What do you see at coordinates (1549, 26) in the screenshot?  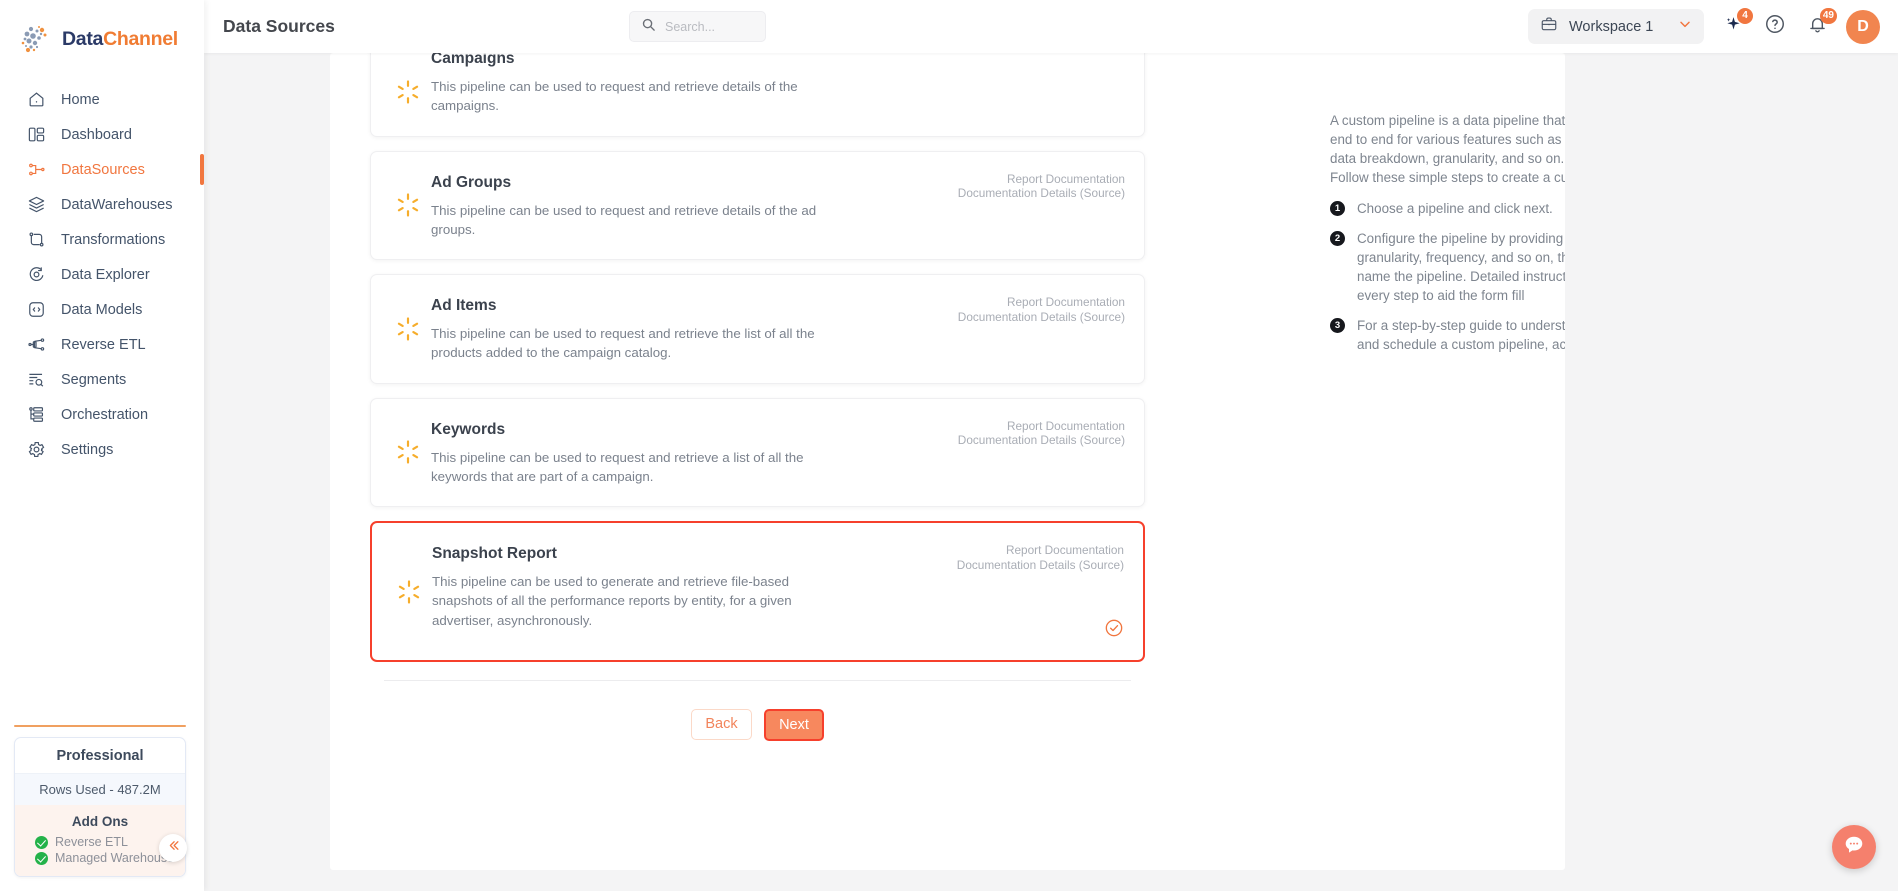 I see `briefcase-icon` at bounding box center [1549, 26].